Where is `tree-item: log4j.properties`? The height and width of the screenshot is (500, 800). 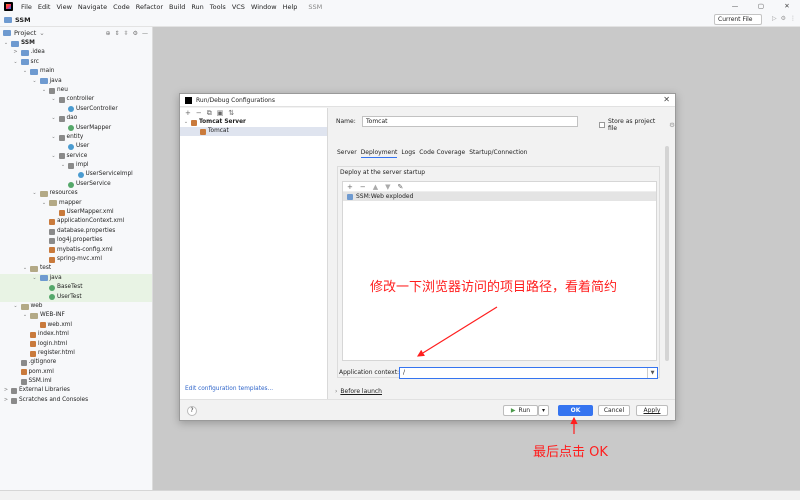
tree-item: log4j.properties is located at coordinates (76, 240).